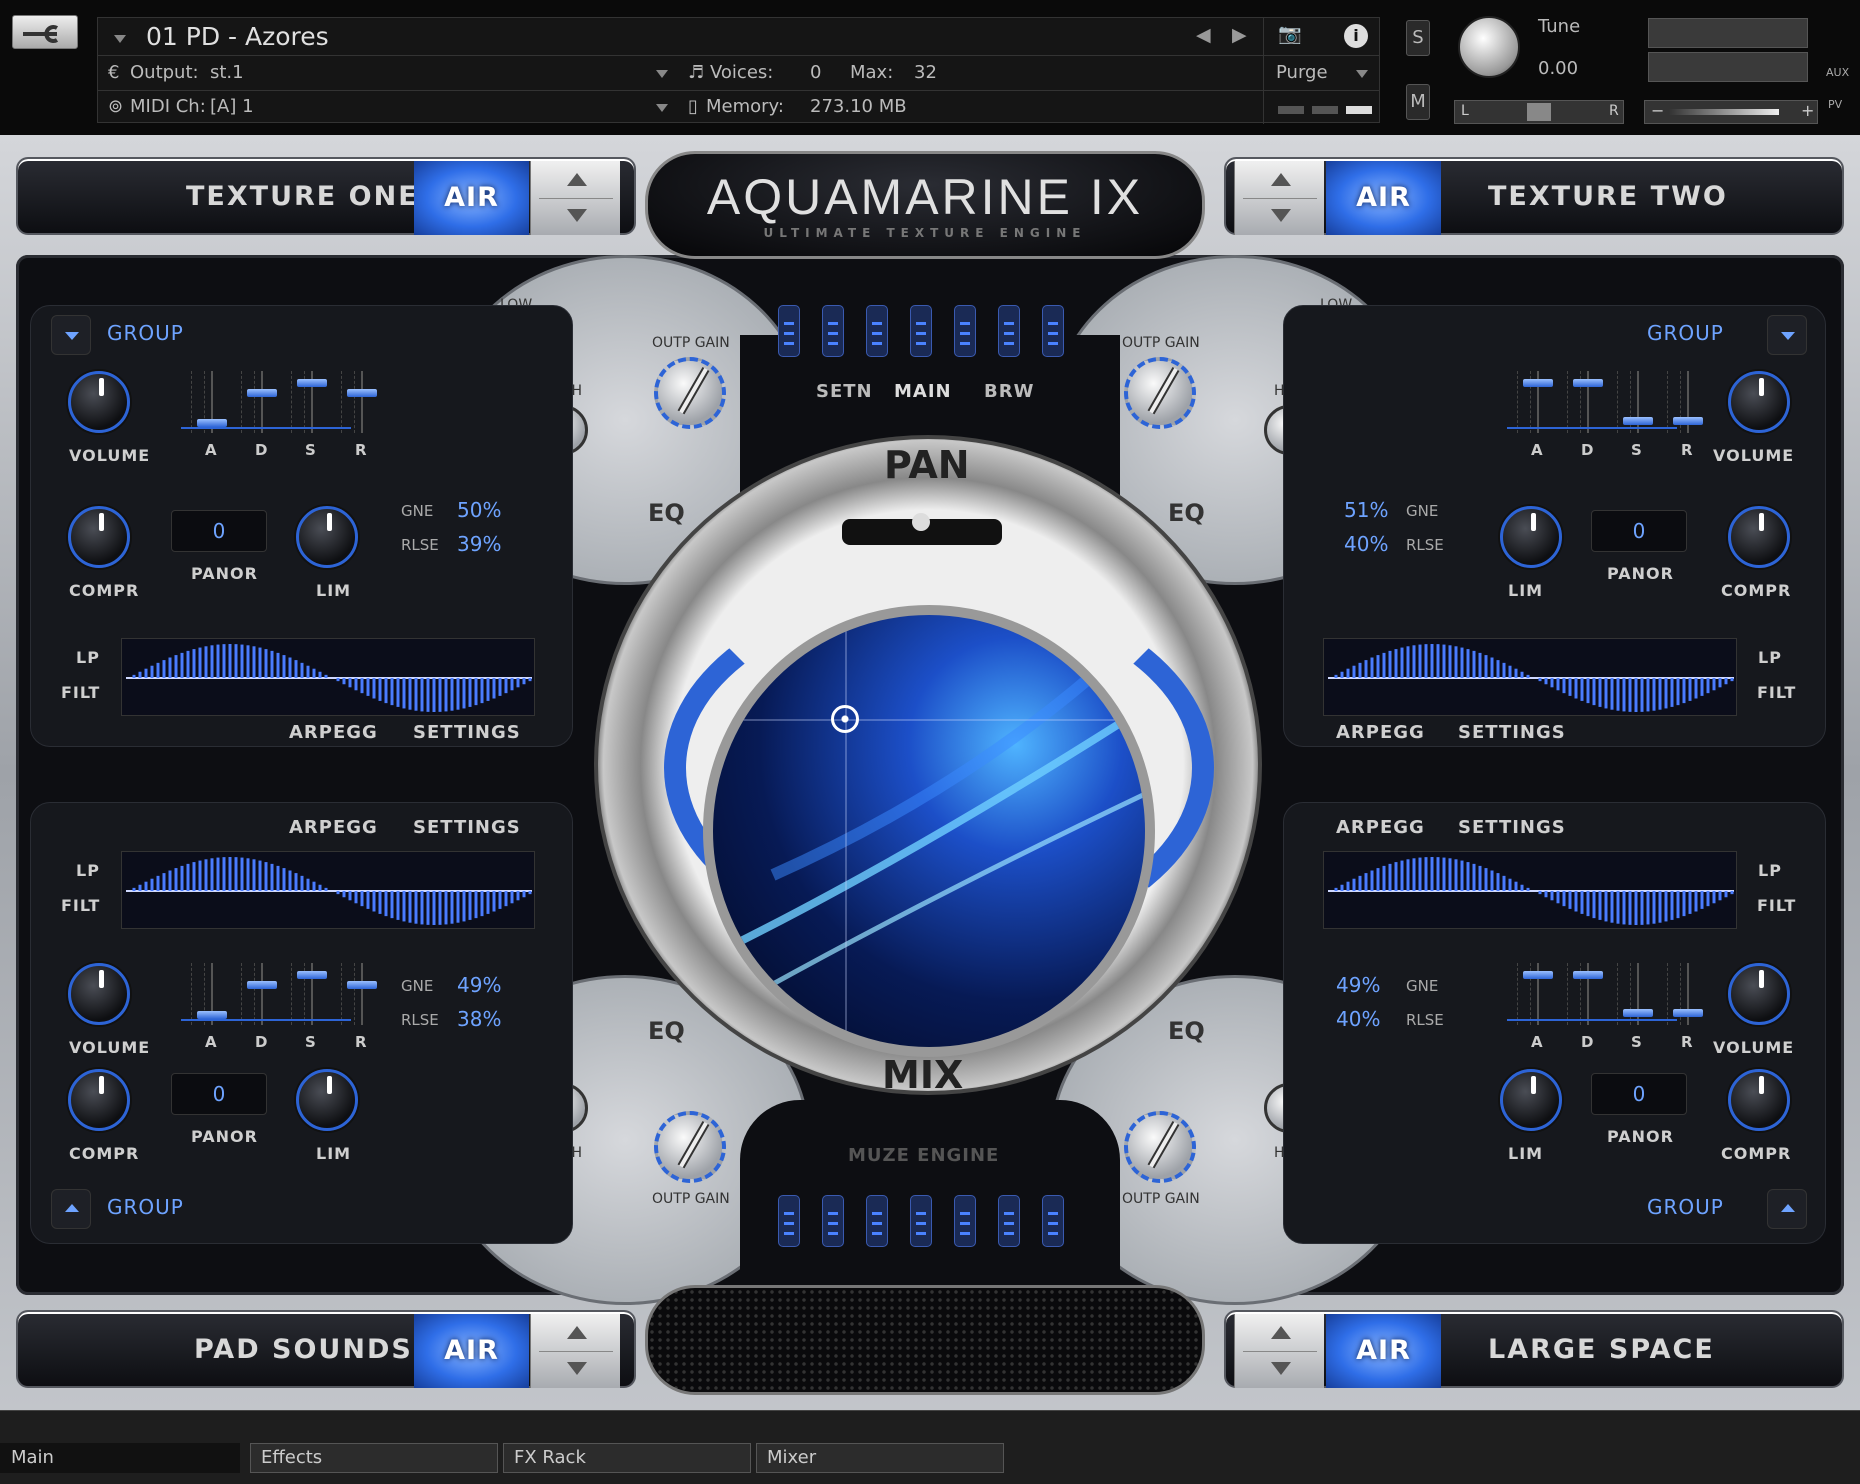  Describe the element at coordinates (1383, 198) in the screenshot. I see `air-button-top-right: AIR` at that location.